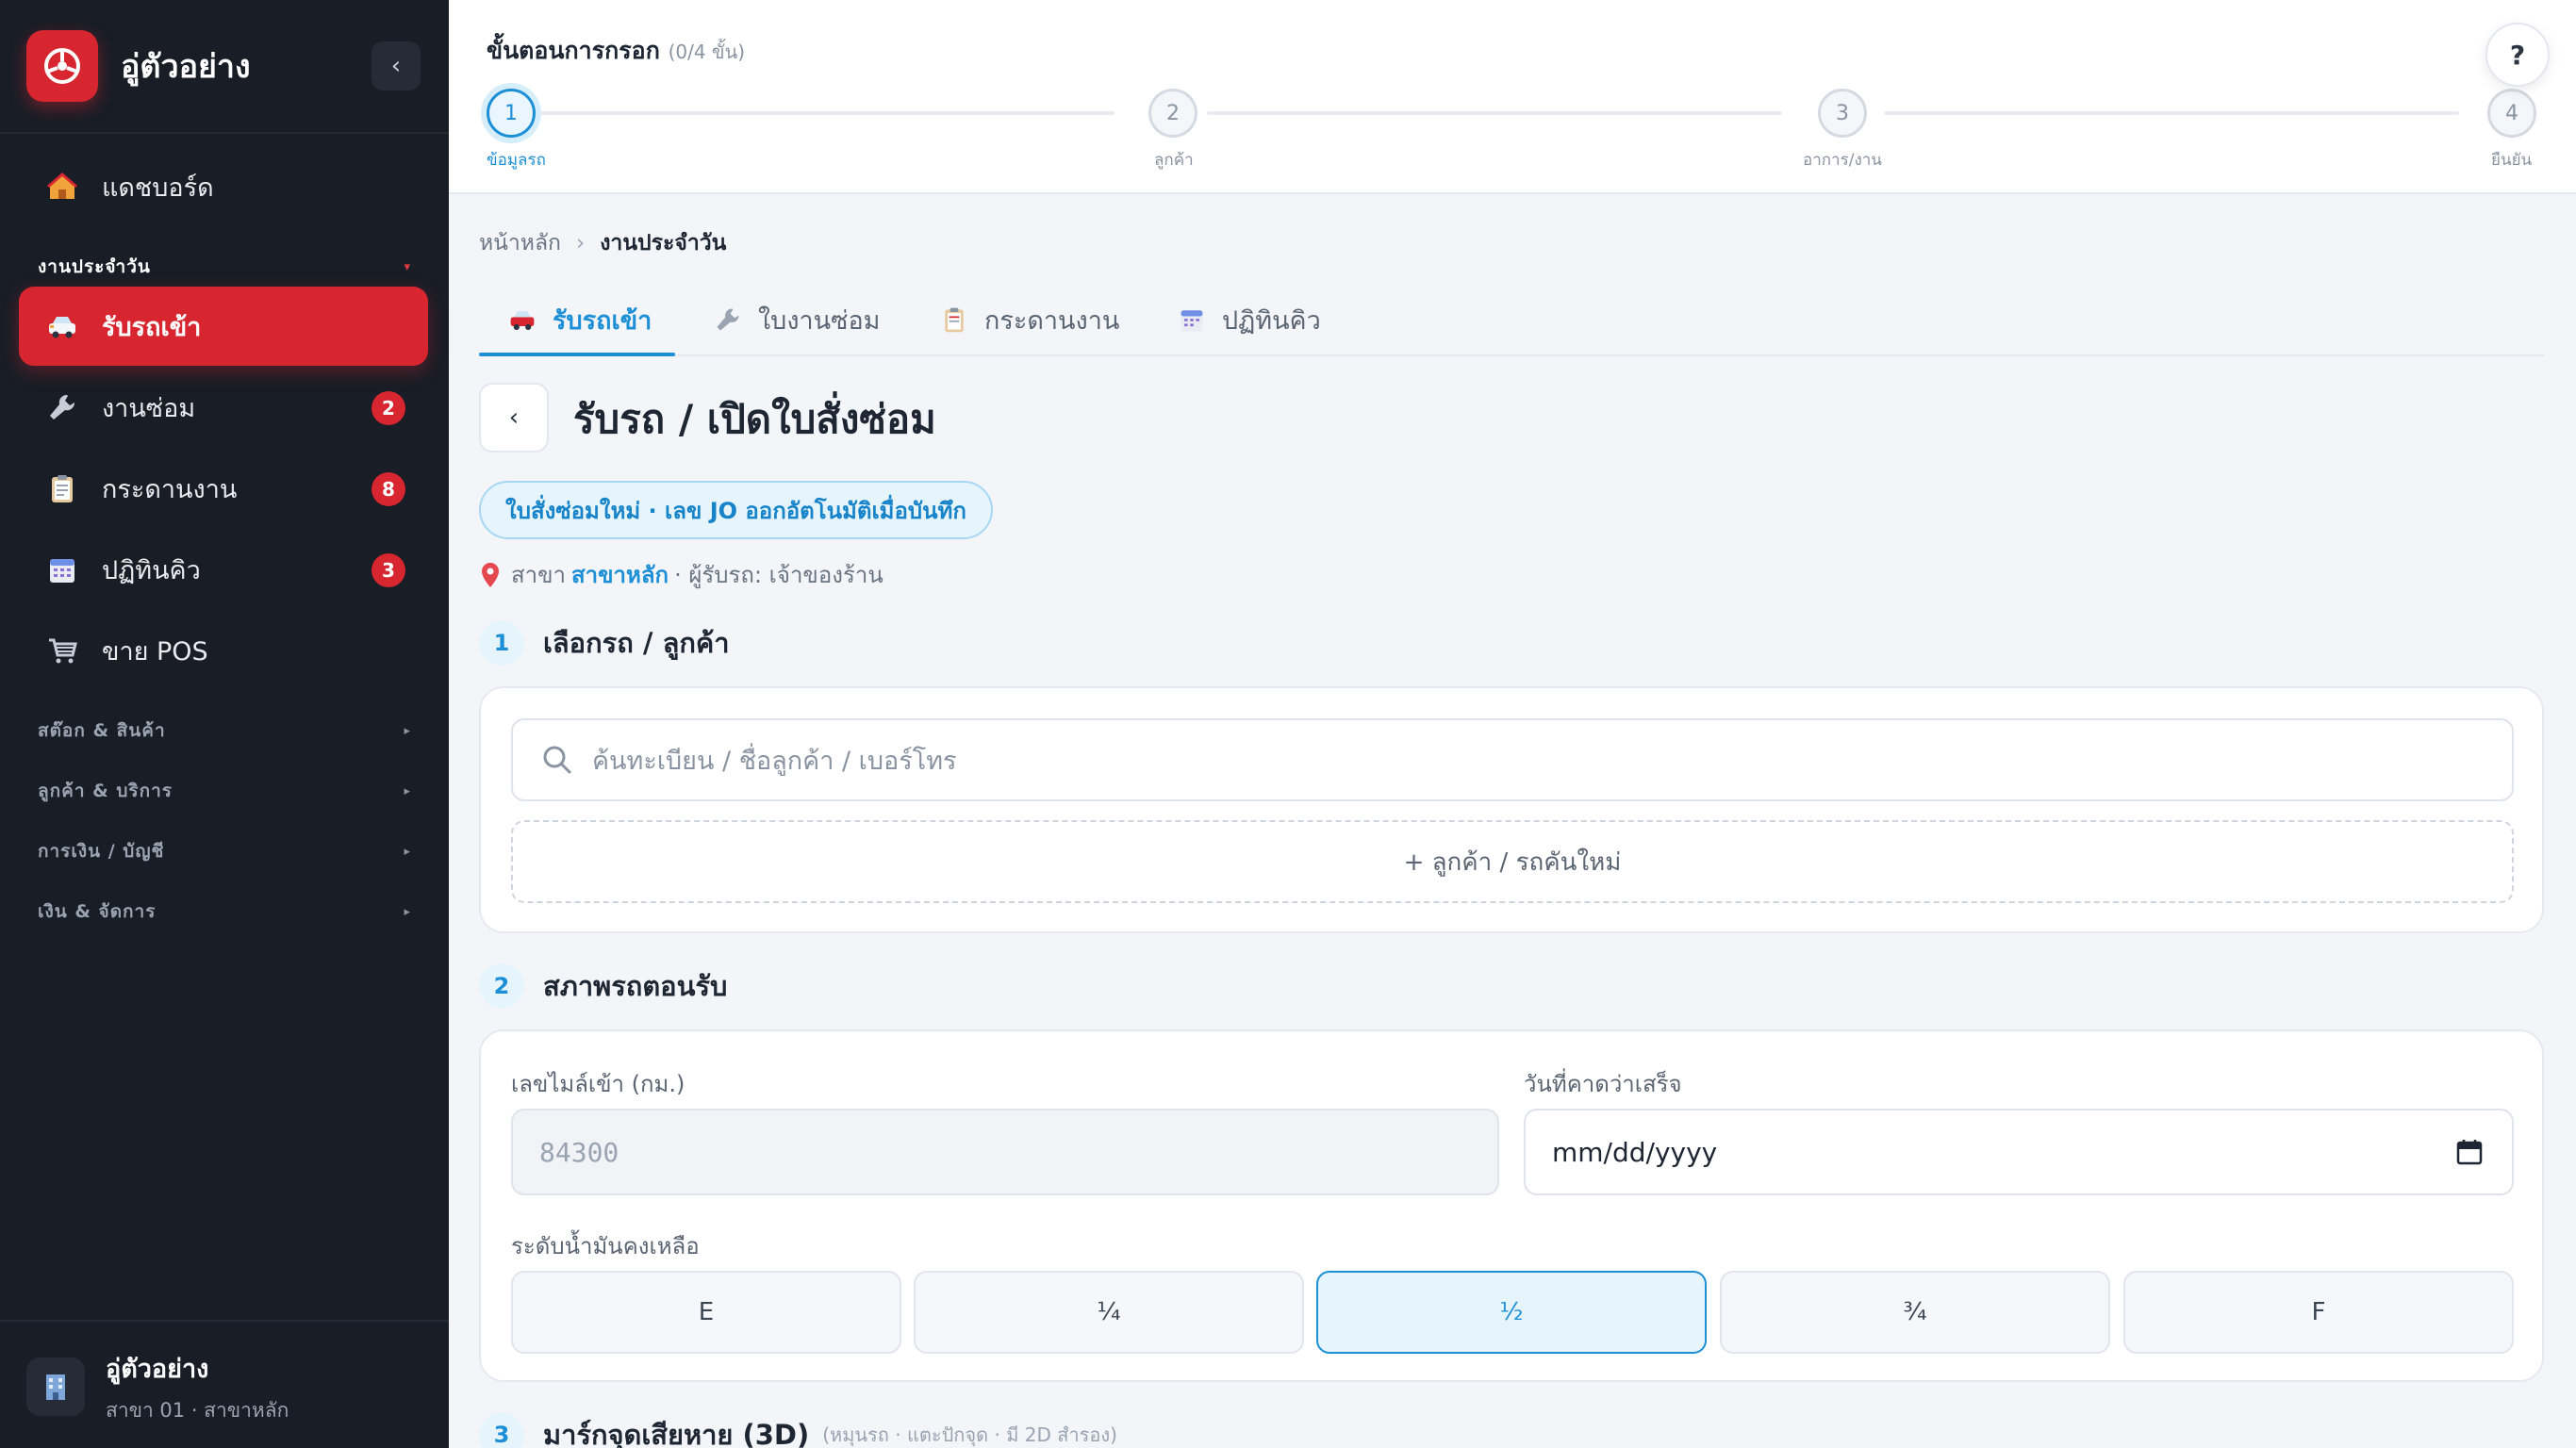  I want to click on step-3: 3, so click(1842, 113).